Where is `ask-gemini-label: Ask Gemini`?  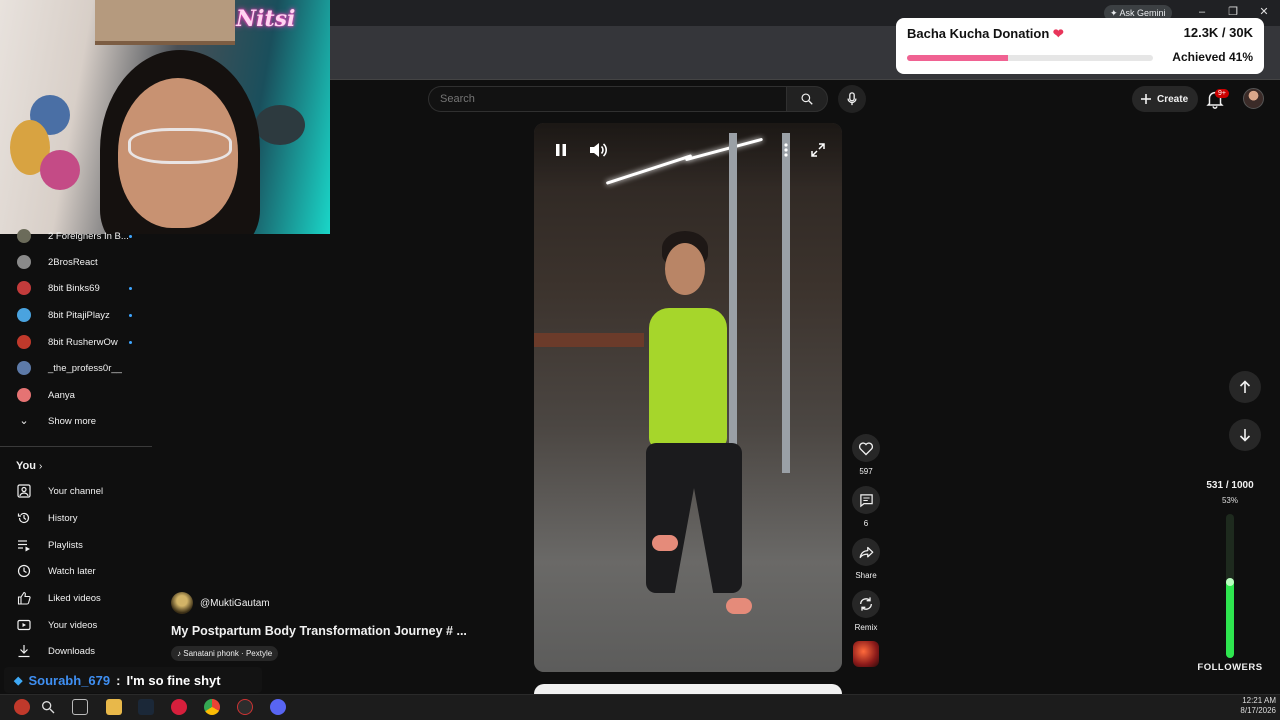 ask-gemini-label: Ask Gemini is located at coordinates (1142, 13).